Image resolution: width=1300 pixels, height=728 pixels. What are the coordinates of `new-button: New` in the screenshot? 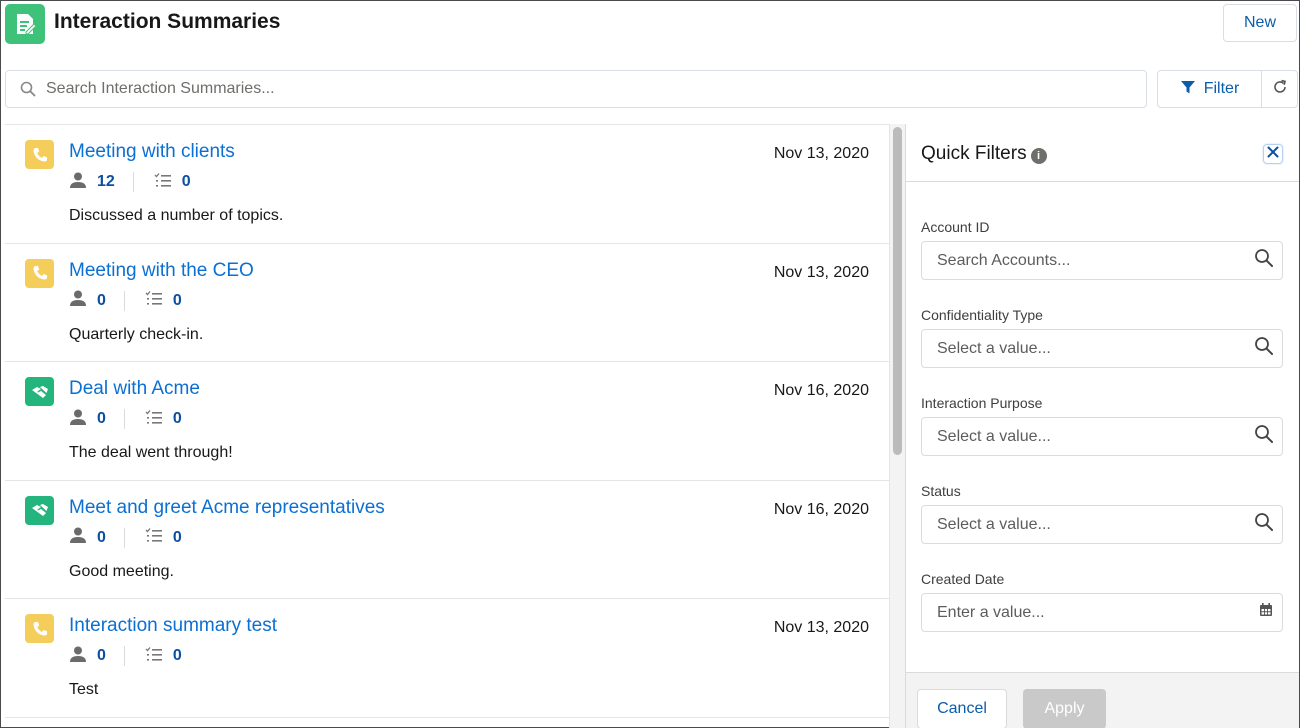 It's located at (1260, 23).